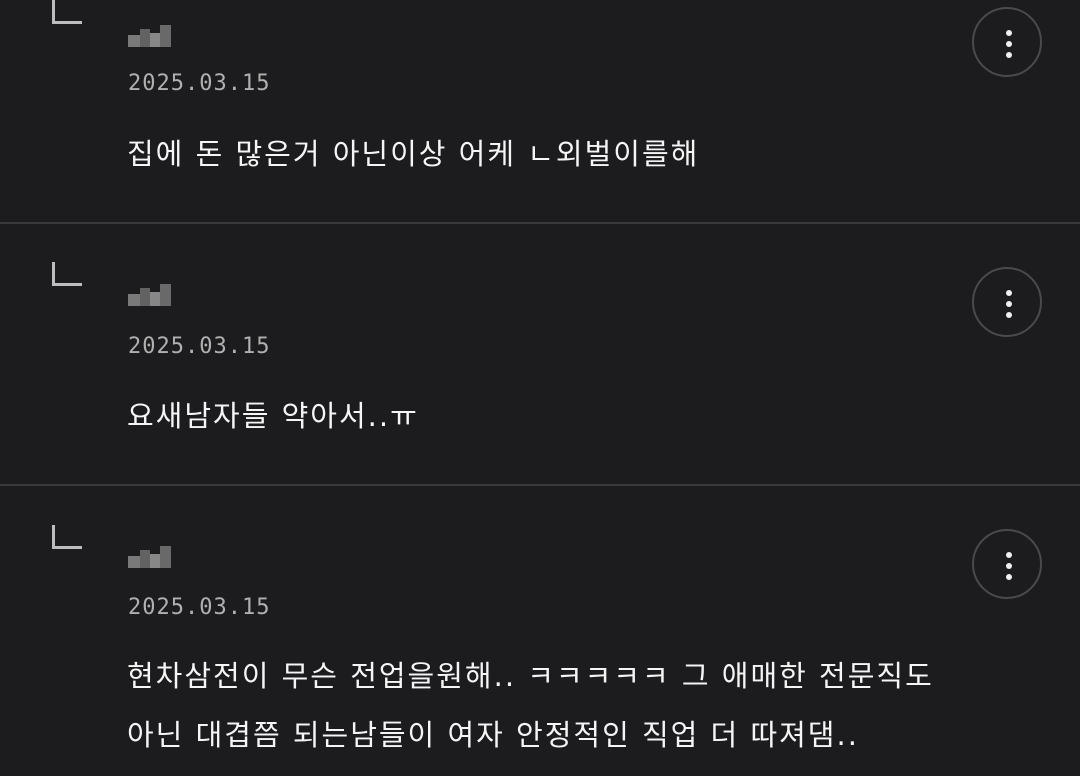  I want to click on comment-text-line-2: 아닌 대겹쯤 되는남들이 여자 안정적인 직업 더 따져댐.., so click(493, 735).